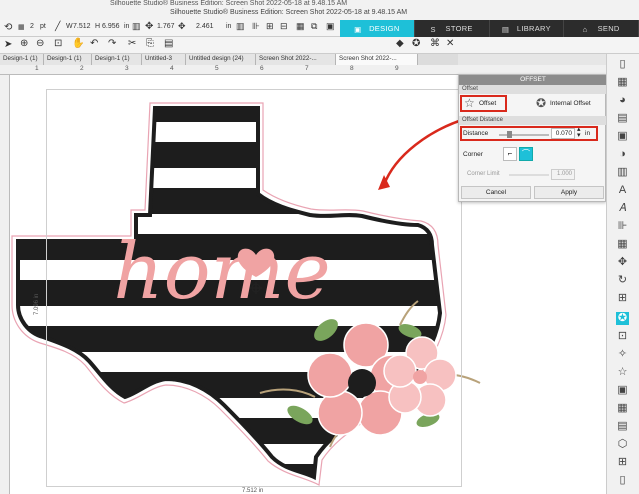 The height and width of the screenshot is (494, 639). I want to click on tab-store: S STORE, so click(452, 28).